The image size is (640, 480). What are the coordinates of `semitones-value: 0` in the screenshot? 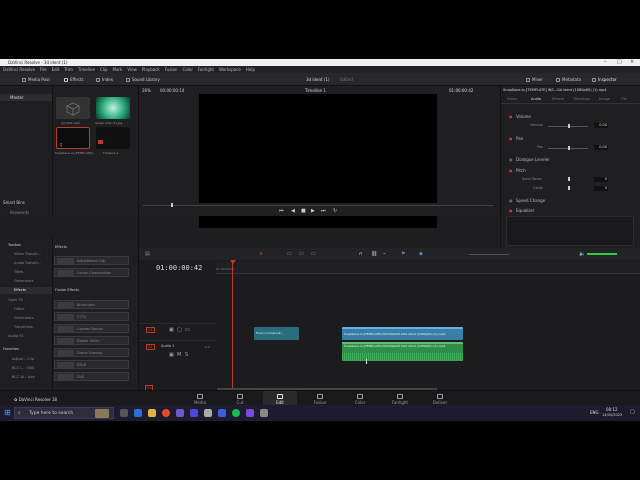 It's located at (601, 179).